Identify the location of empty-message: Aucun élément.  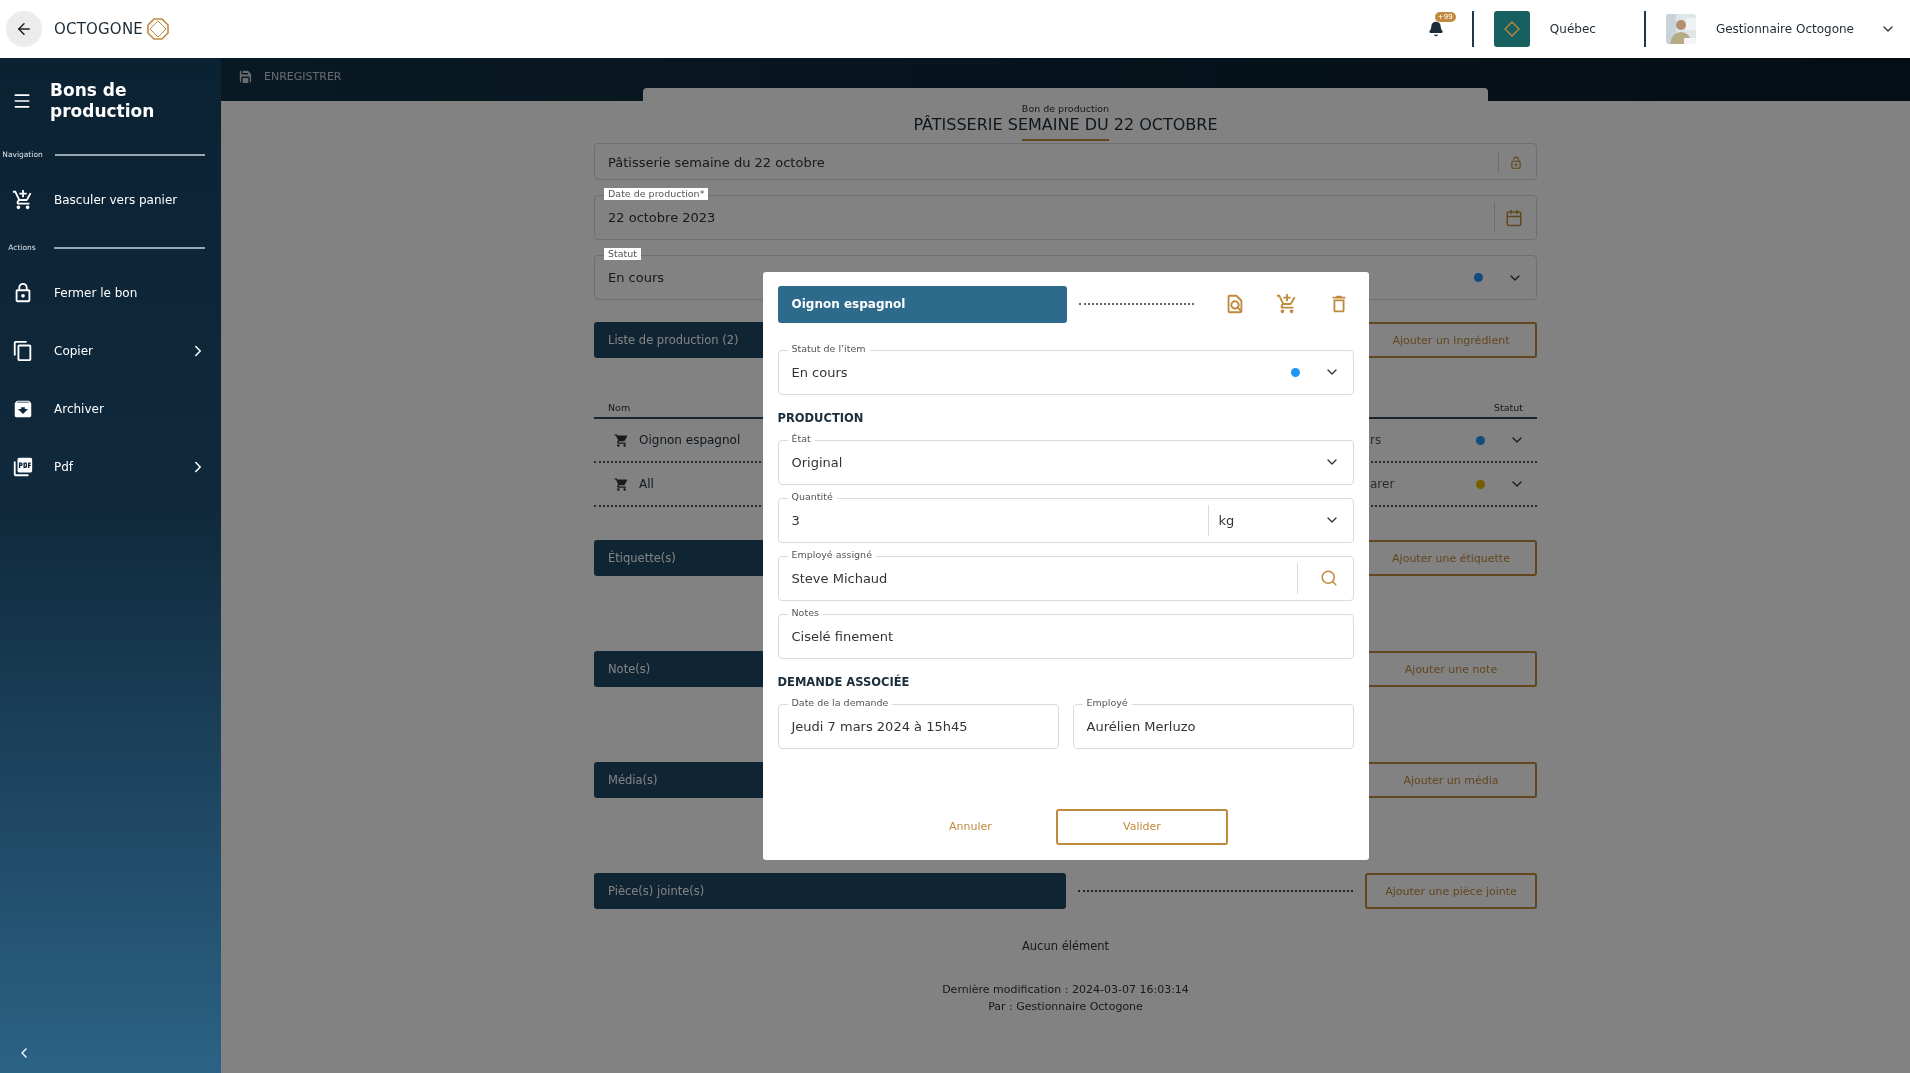
(1065, 946).